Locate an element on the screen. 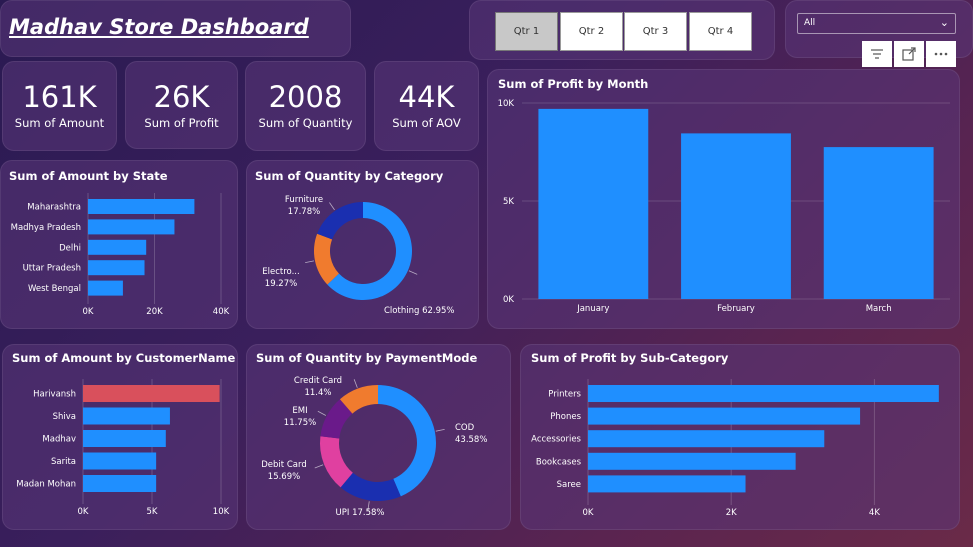 Image resolution: width=973 pixels, height=547 pixels. slice-label: COD is located at coordinates (465, 428).